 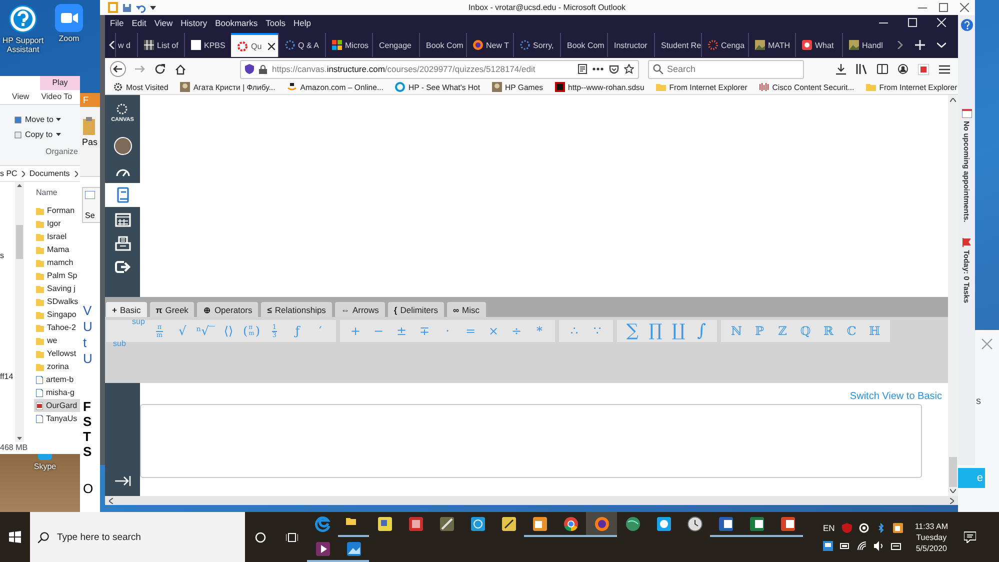 I want to click on browser-tab: Handl, so click(x=865, y=45).